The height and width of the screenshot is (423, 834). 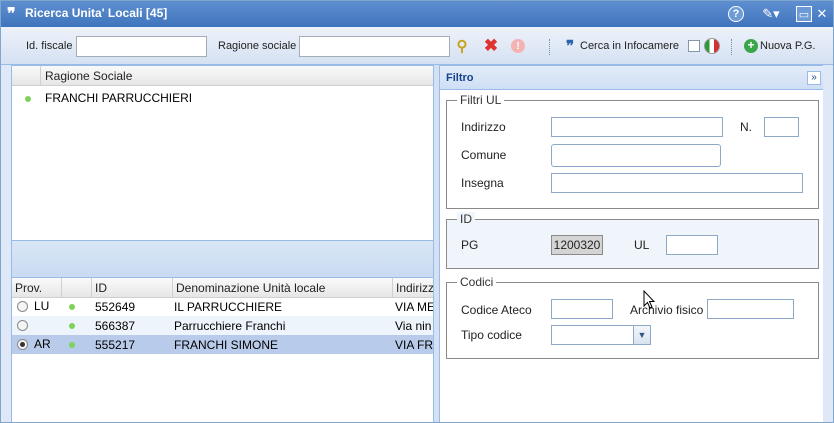 What do you see at coordinates (814, 78) in the screenshot?
I see `collapse-icon: »` at bounding box center [814, 78].